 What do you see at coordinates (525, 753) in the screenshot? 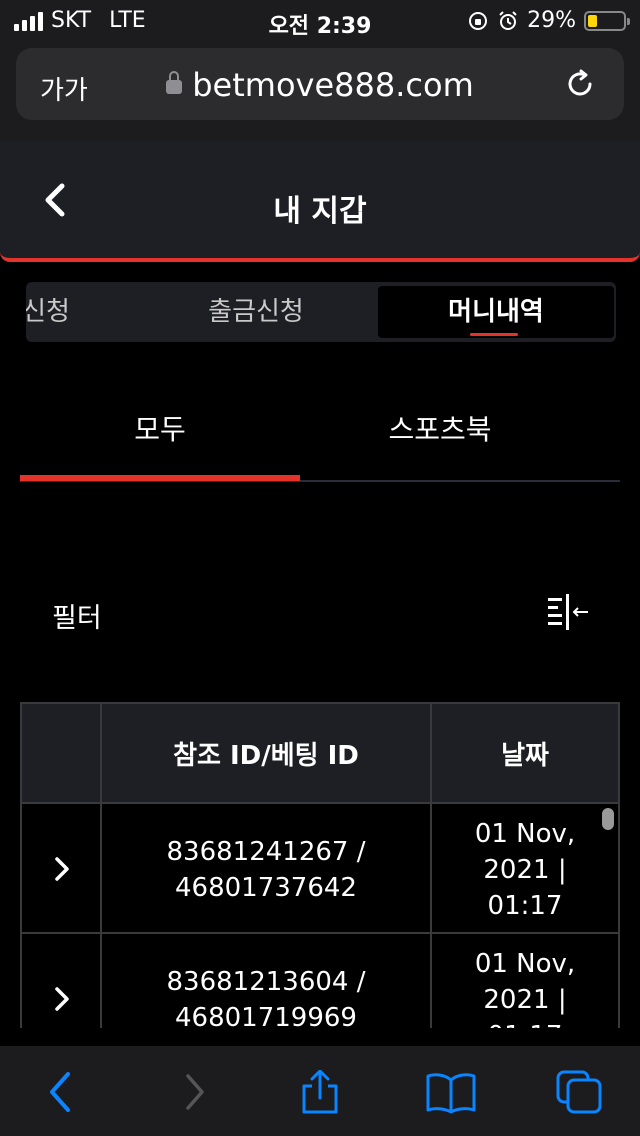
I see `table-header-date: 날짜` at bounding box center [525, 753].